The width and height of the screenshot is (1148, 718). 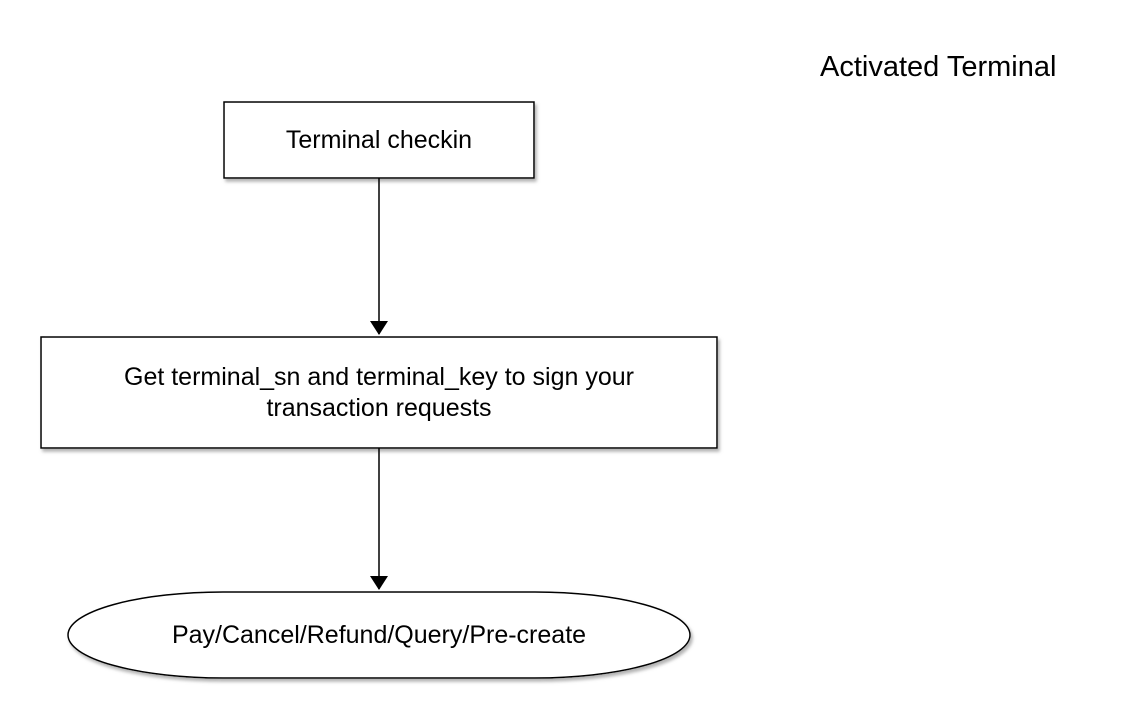 What do you see at coordinates (938, 67) in the screenshot?
I see `diagram-title: Activated Terminal` at bounding box center [938, 67].